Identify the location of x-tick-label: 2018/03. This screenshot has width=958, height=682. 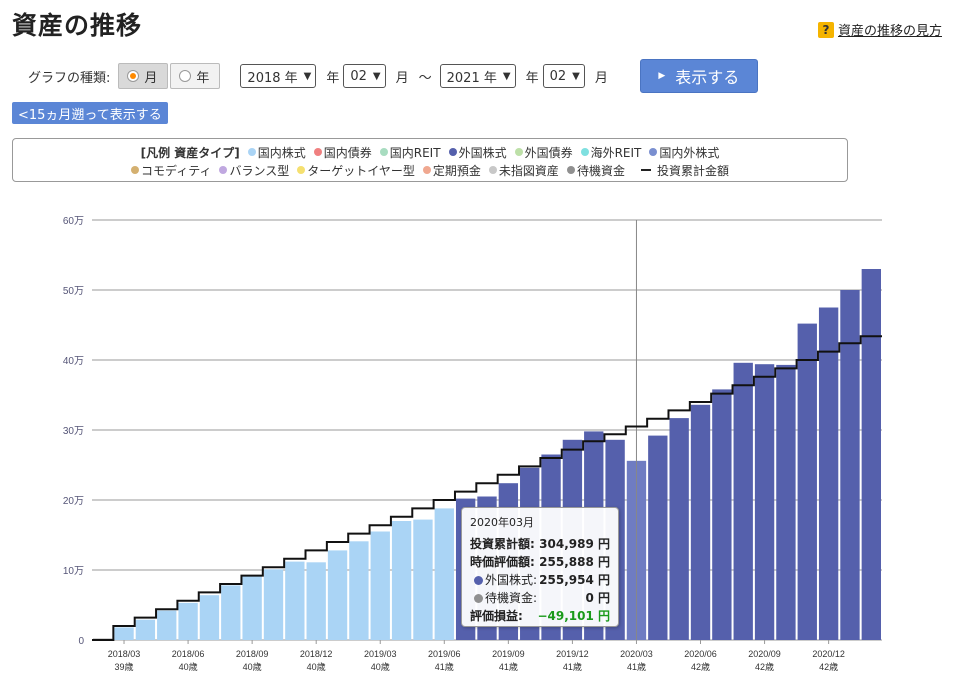
(124, 654).